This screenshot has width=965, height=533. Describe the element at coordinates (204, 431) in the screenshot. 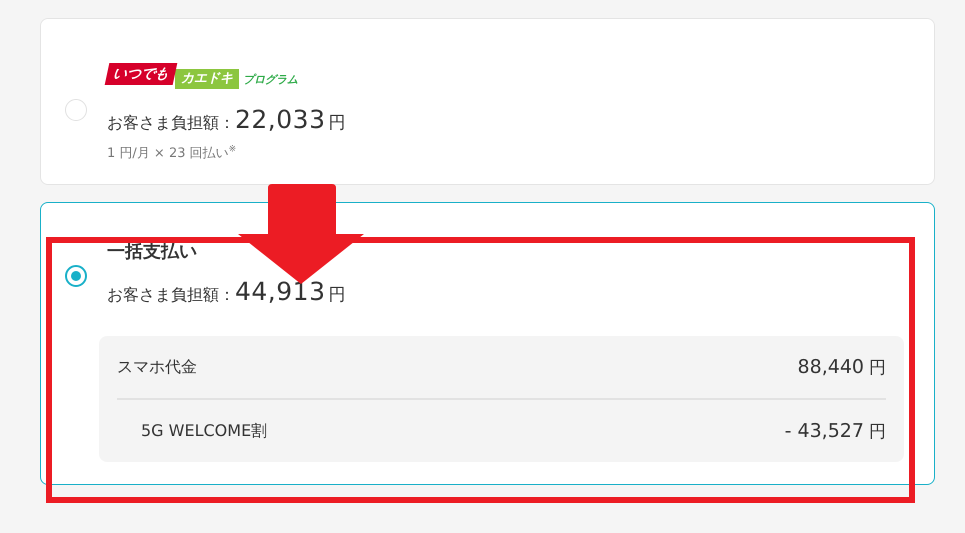

I see `breakdown-label: 5G WELCOME割` at that location.